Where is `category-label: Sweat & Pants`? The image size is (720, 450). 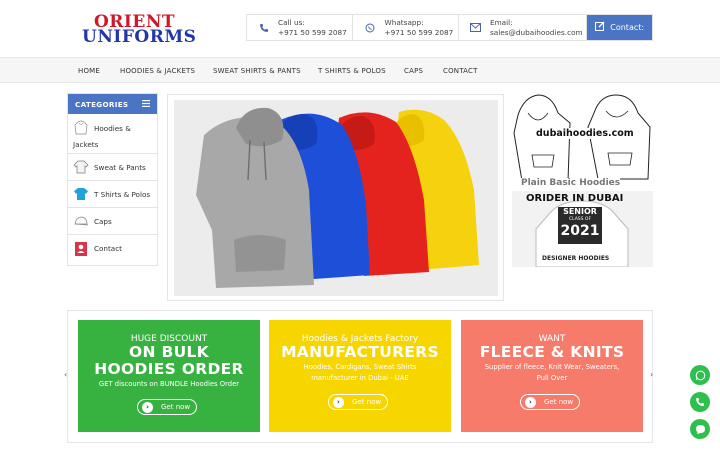 category-label: Sweat & Pants is located at coordinates (120, 167).